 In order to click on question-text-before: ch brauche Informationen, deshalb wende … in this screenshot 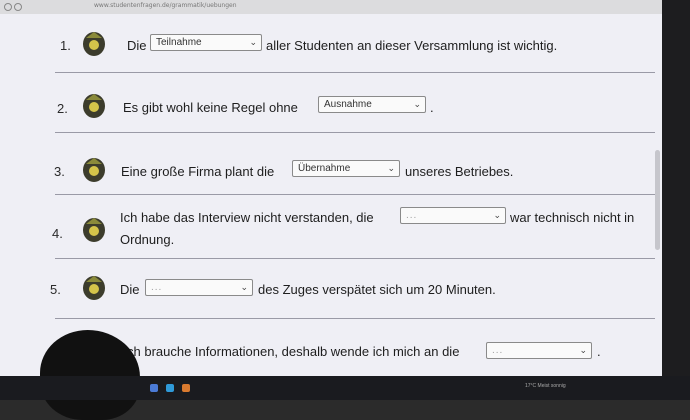, I will do `click(293, 351)`.